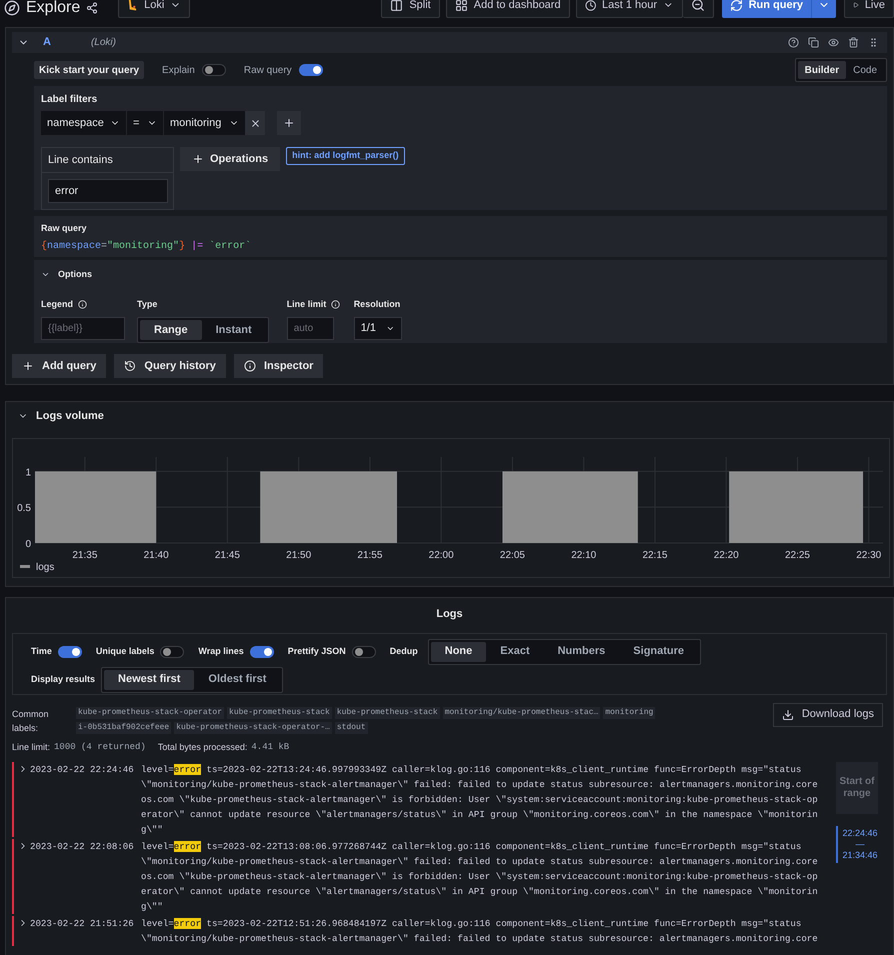 This screenshot has height=955, width=894. I want to click on range-dash: —, so click(859, 844).